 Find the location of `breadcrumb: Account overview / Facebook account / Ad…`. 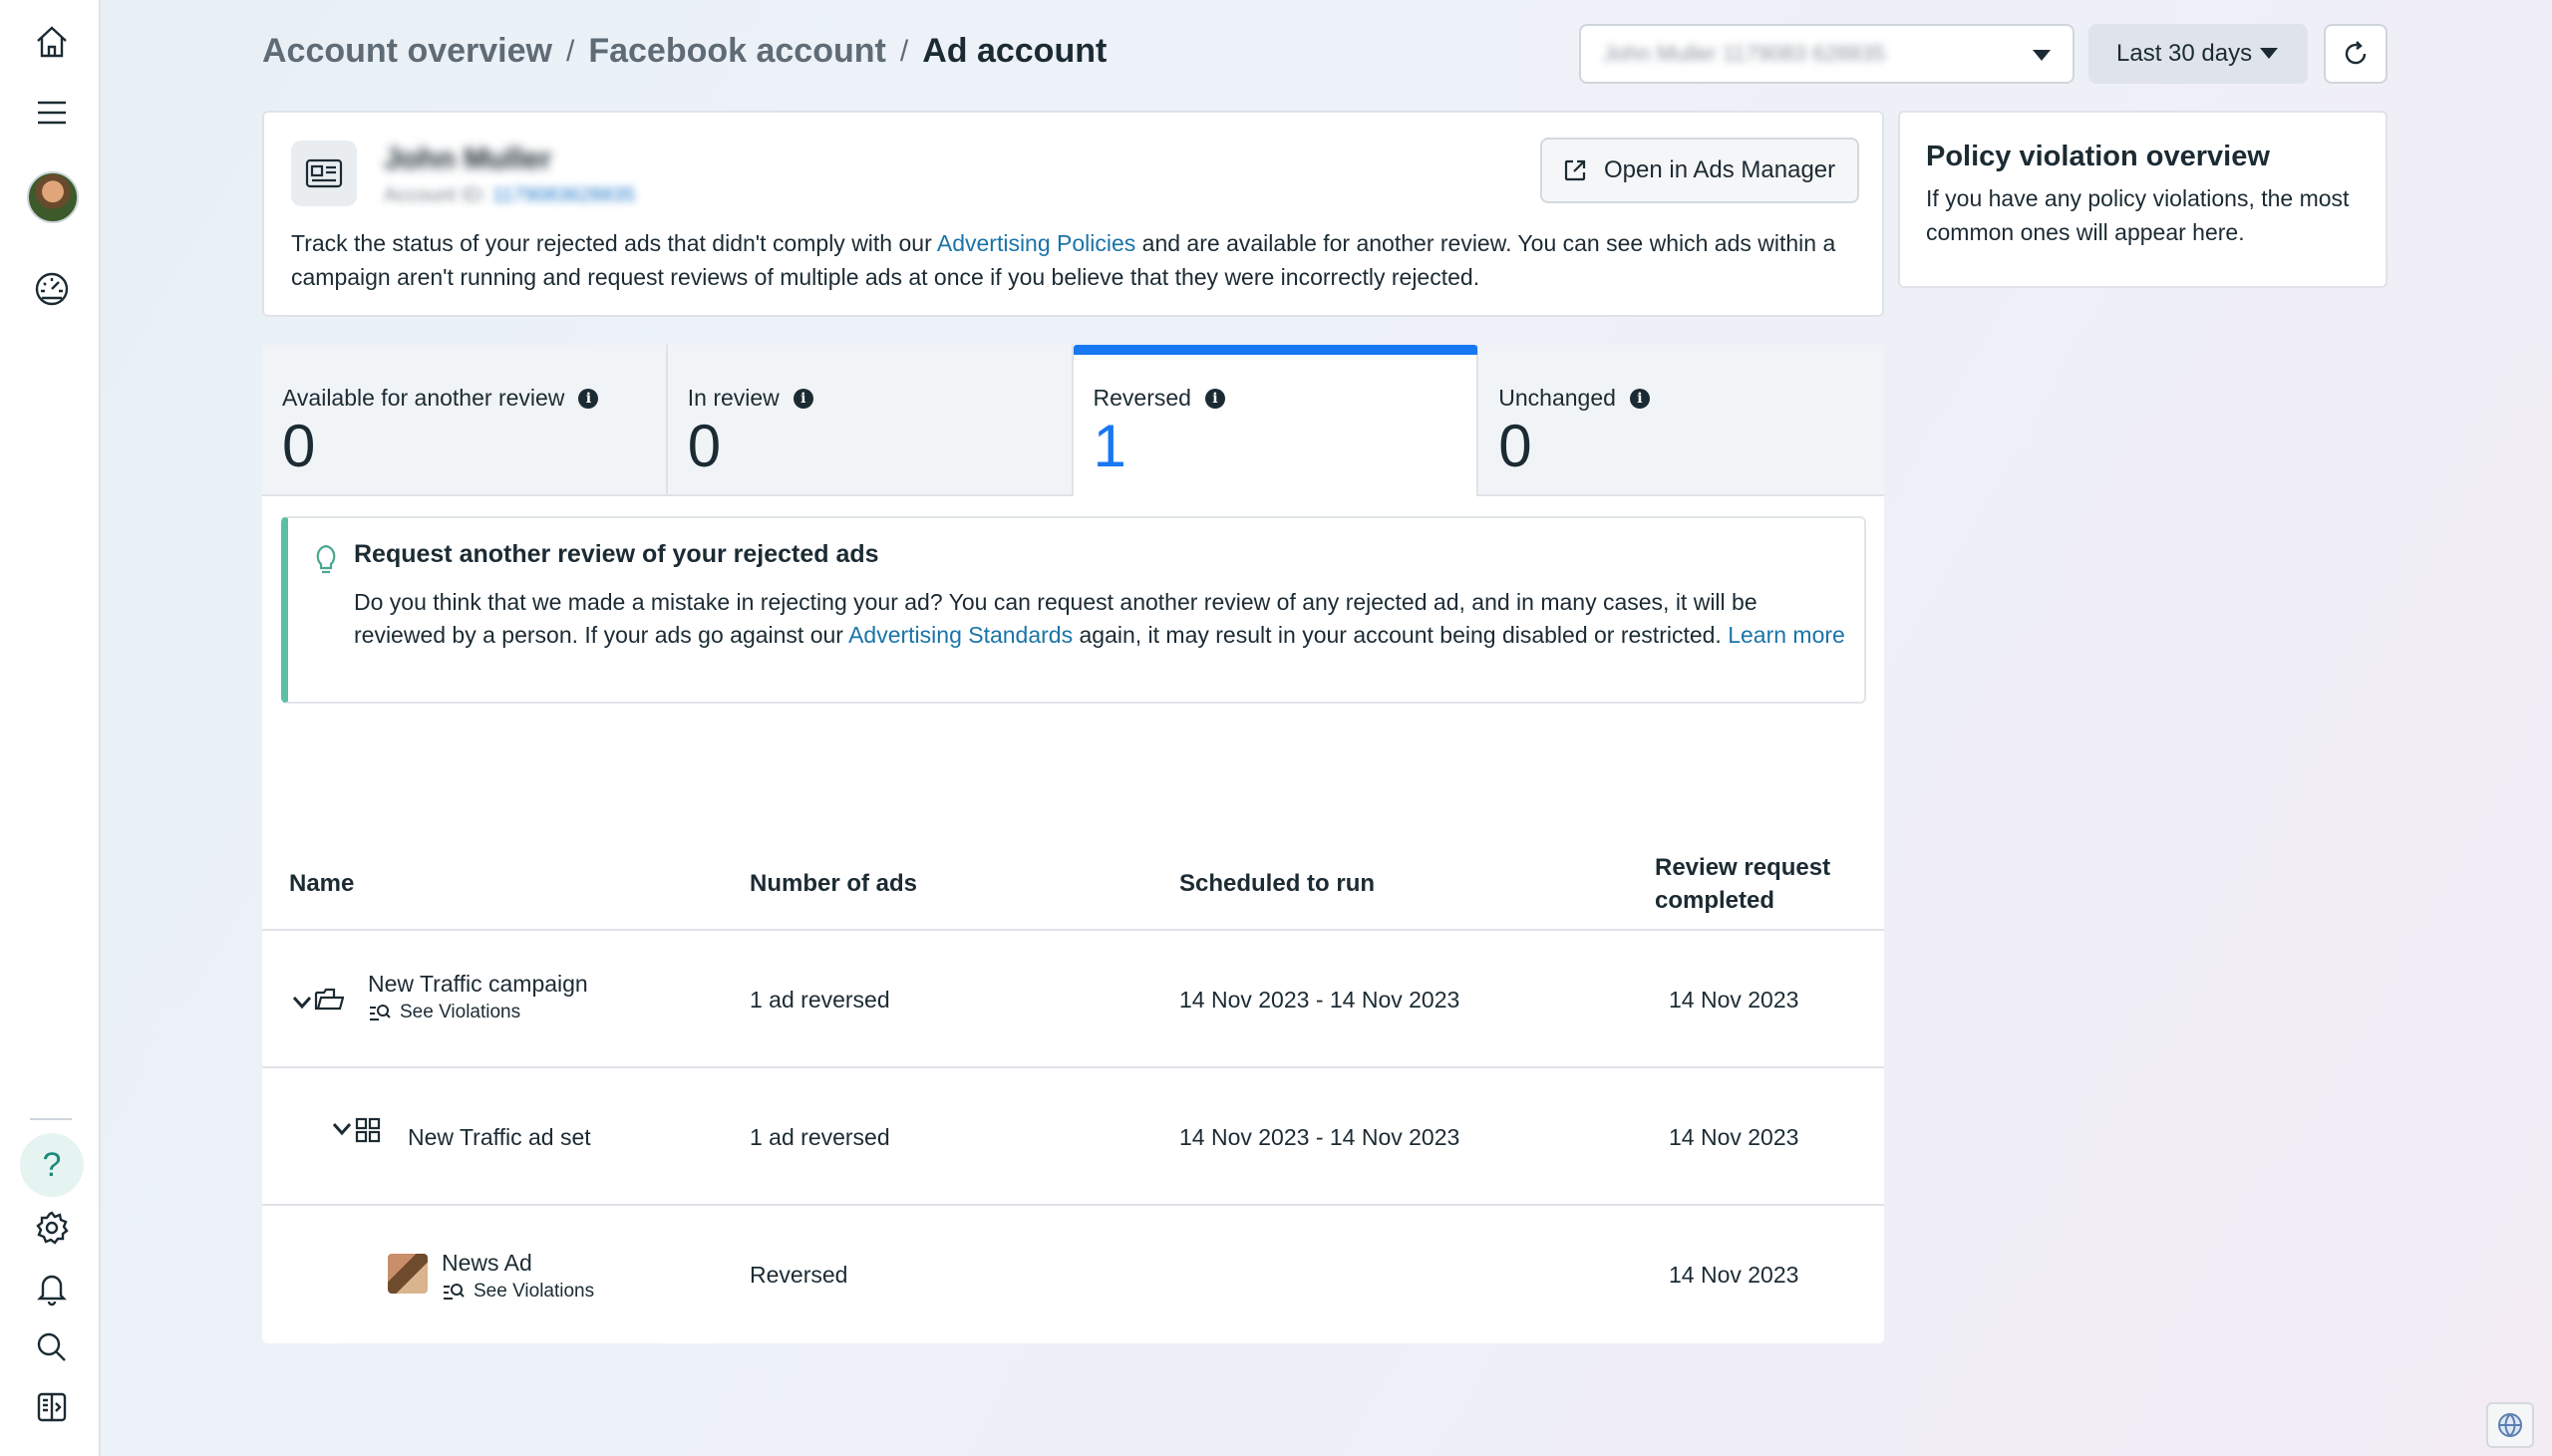

breadcrumb: Account overview / Facebook account / Ad… is located at coordinates (684, 51).